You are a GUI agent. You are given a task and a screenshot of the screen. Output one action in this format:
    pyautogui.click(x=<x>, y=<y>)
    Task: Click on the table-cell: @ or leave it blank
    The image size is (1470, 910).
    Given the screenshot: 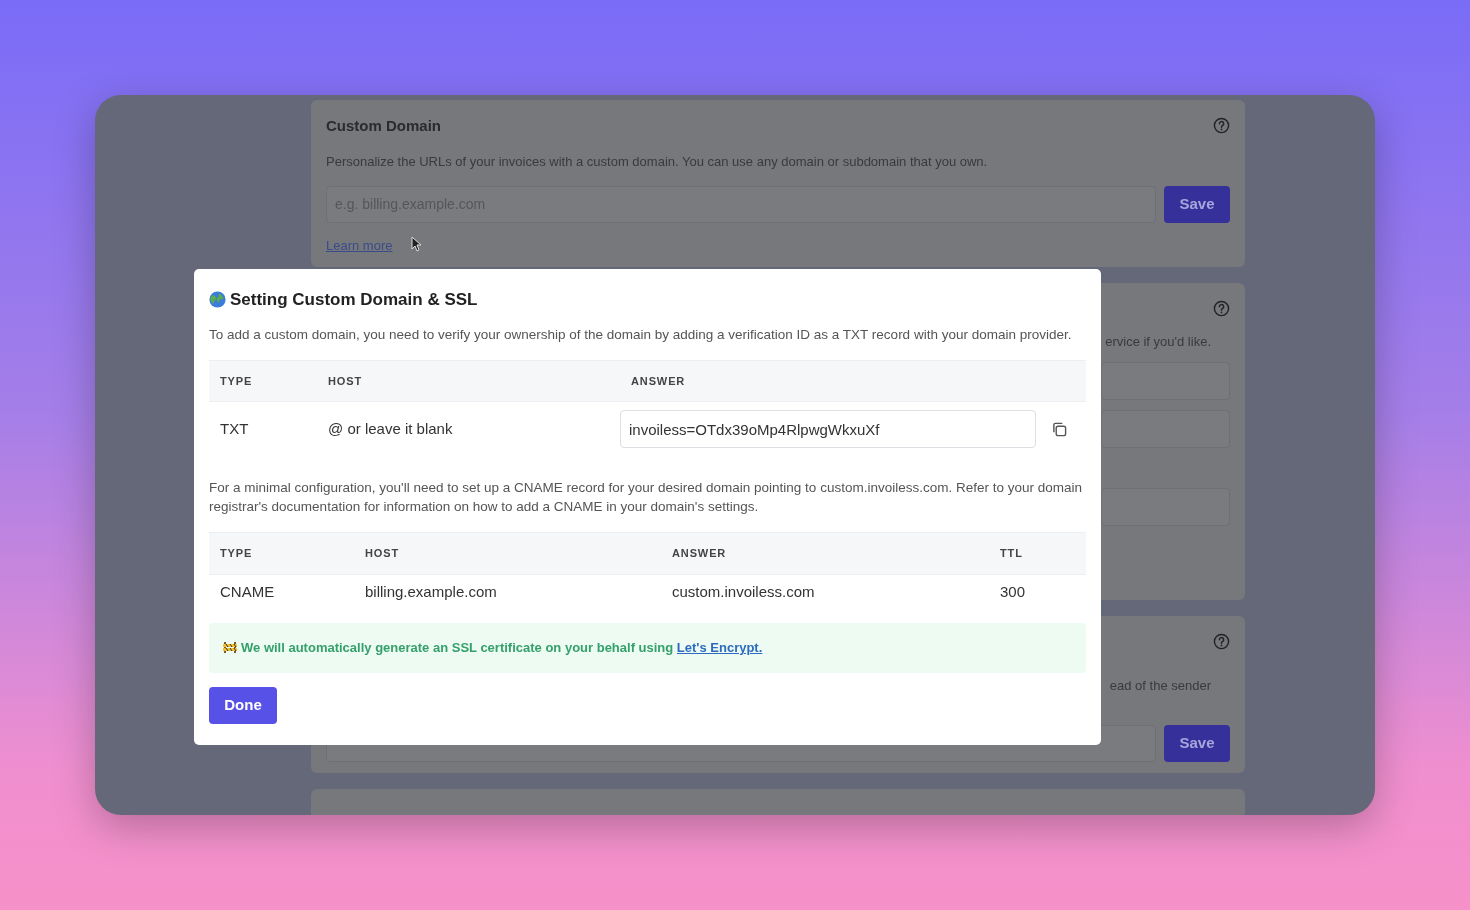 What is the action you would take?
    pyautogui.click(x=390, y=428)
    